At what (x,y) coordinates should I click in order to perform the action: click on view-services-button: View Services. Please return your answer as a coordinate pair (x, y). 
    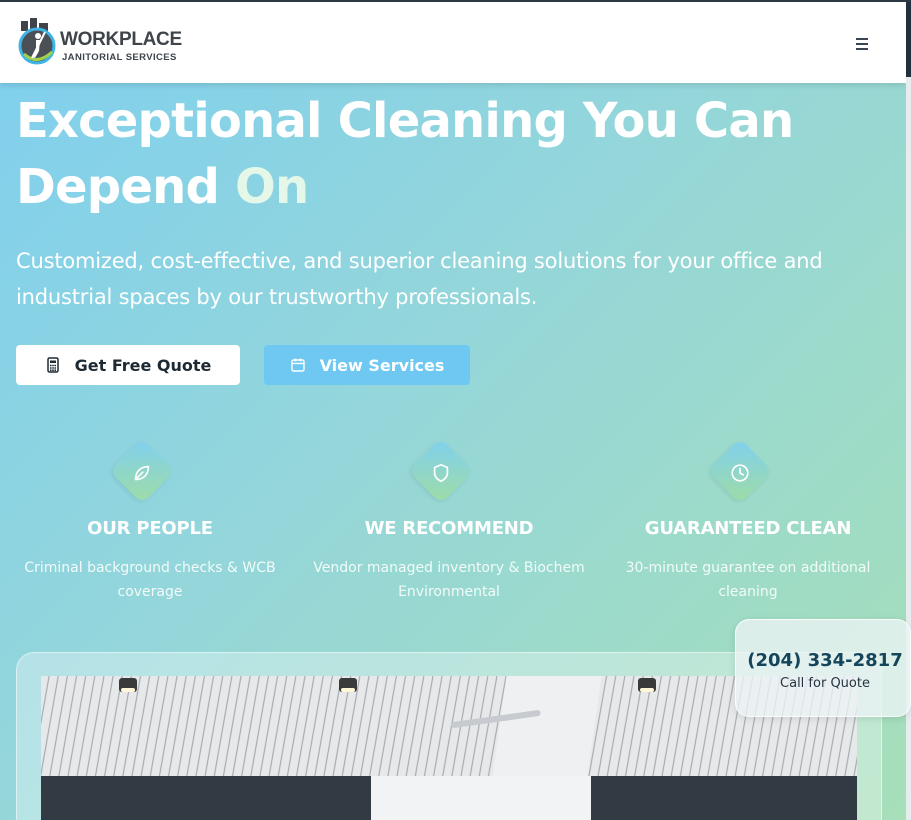
    Looking at the image, I should click on (367, 365).